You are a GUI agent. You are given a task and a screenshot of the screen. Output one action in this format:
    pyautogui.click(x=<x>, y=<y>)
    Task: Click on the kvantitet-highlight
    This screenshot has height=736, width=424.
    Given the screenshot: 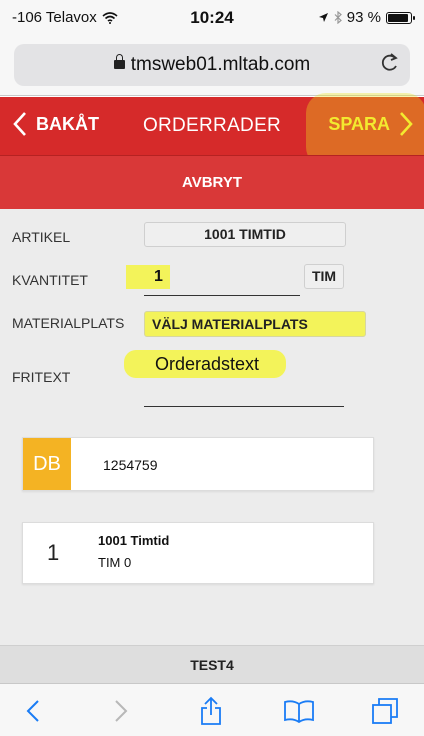 What is the action you would take?
    pyautogui.click(x=148, y=277)
    